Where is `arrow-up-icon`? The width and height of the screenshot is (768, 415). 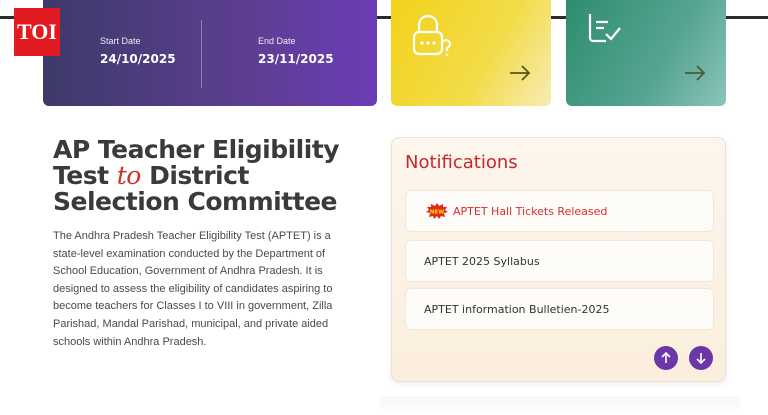 arrow-up-icon is located at coordinates (666, 358).